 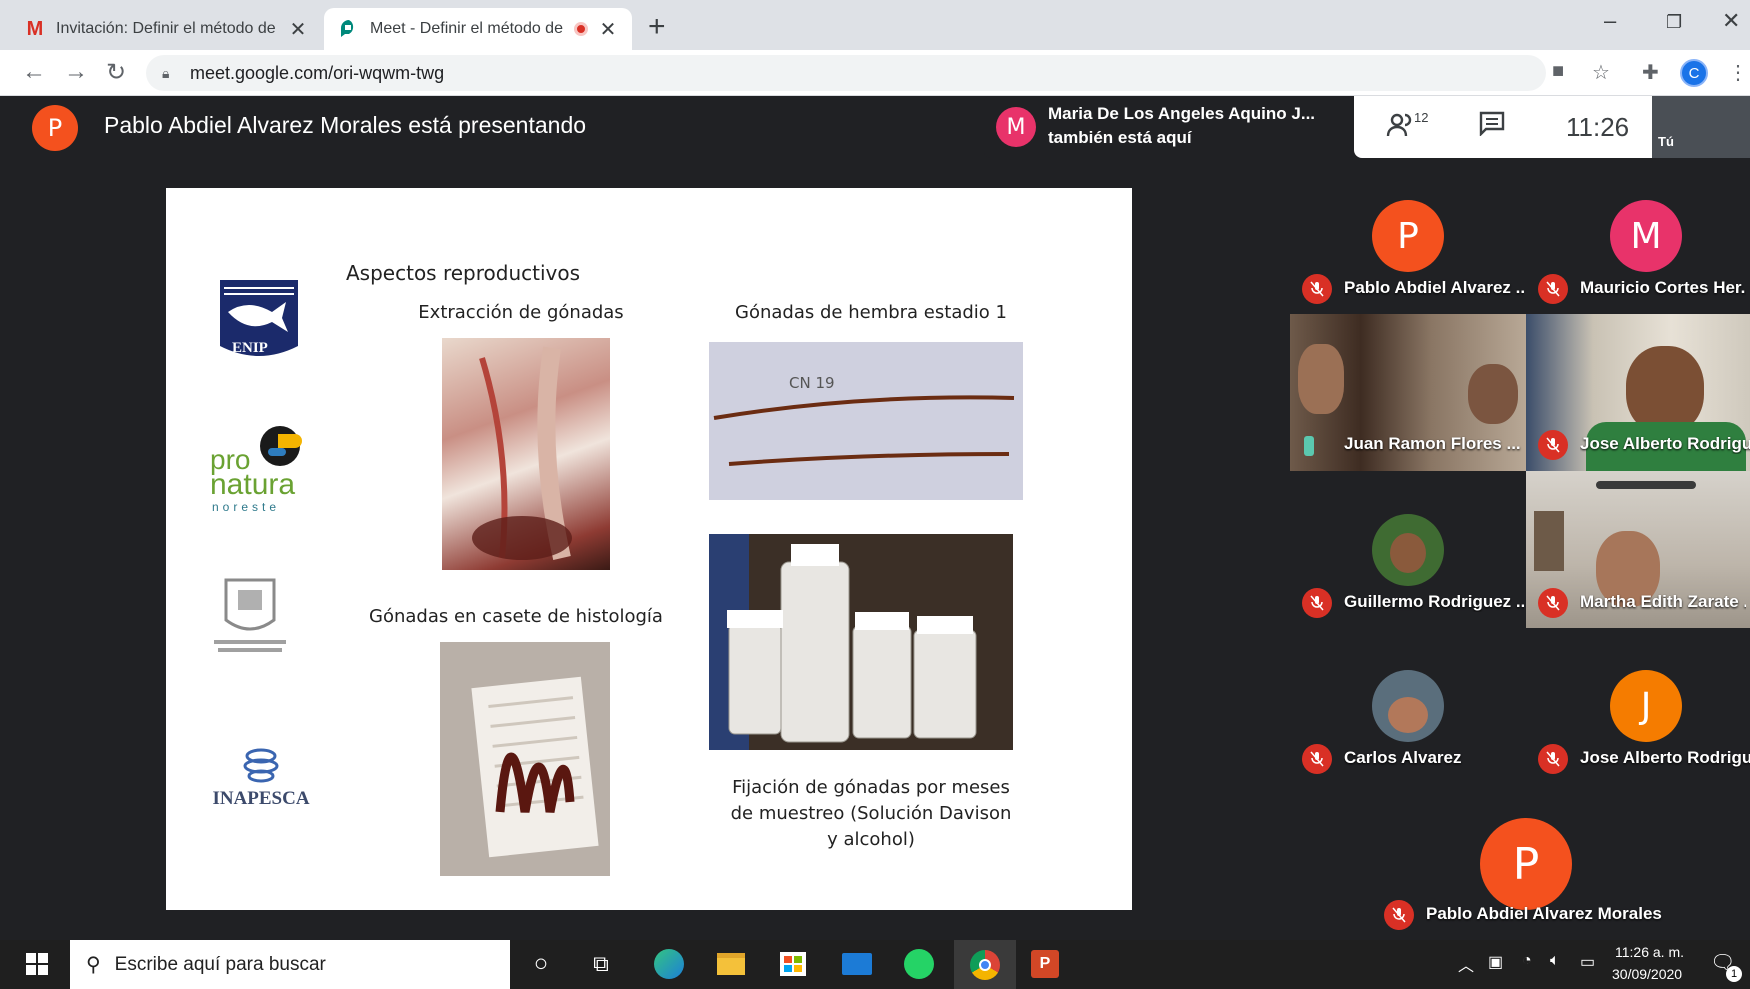 What do you see at coordinates (1466, 964) in the screenshot?
I see `tray-chevron-icon: ︿` at bounding box center [1466, 964].